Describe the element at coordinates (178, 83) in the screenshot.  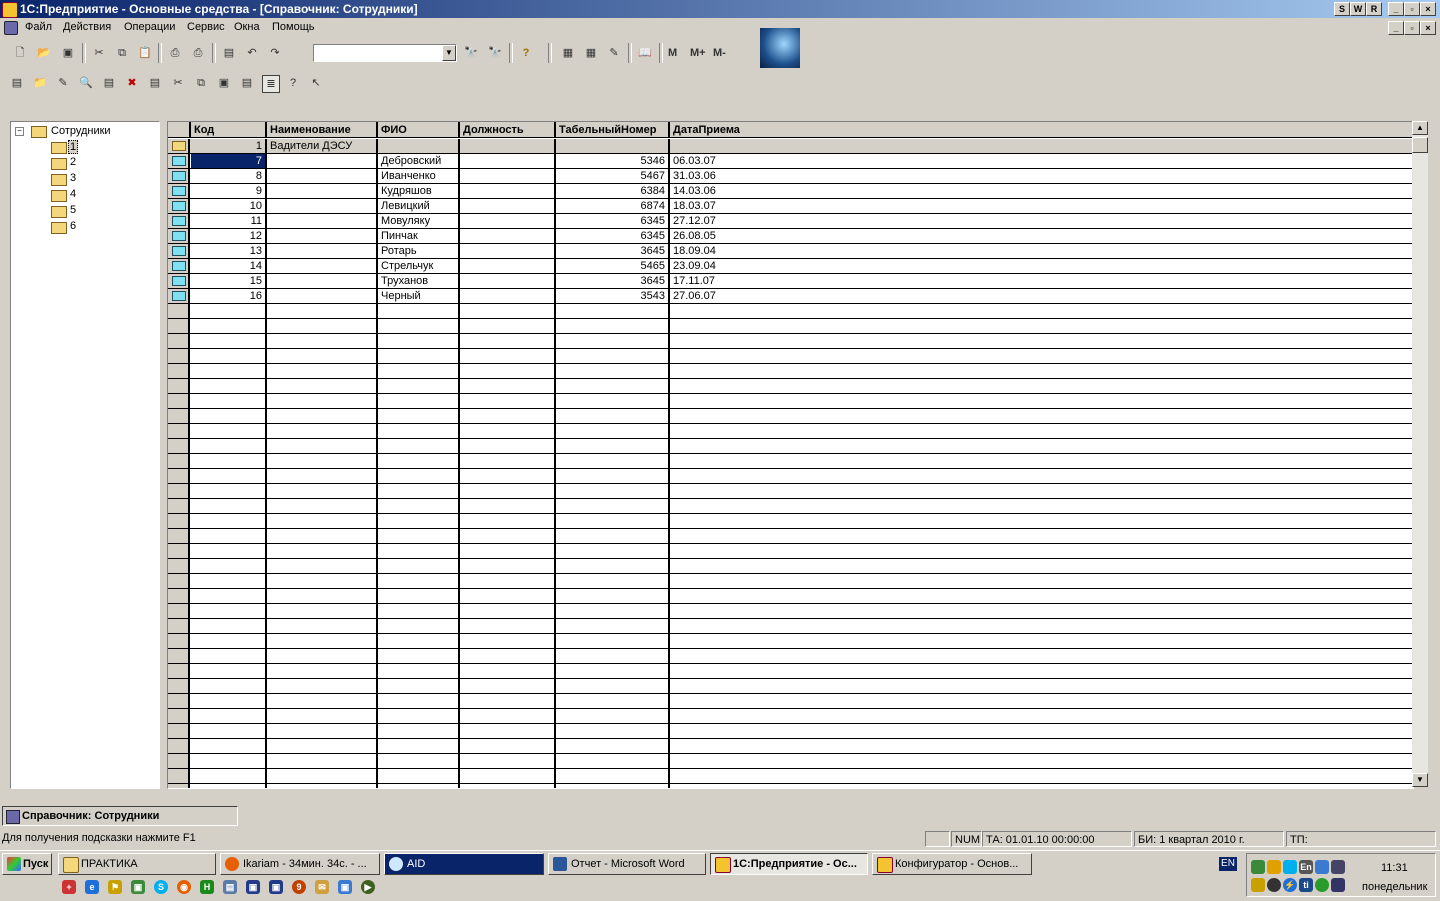
I see `filter-icon: ✂` at that location.